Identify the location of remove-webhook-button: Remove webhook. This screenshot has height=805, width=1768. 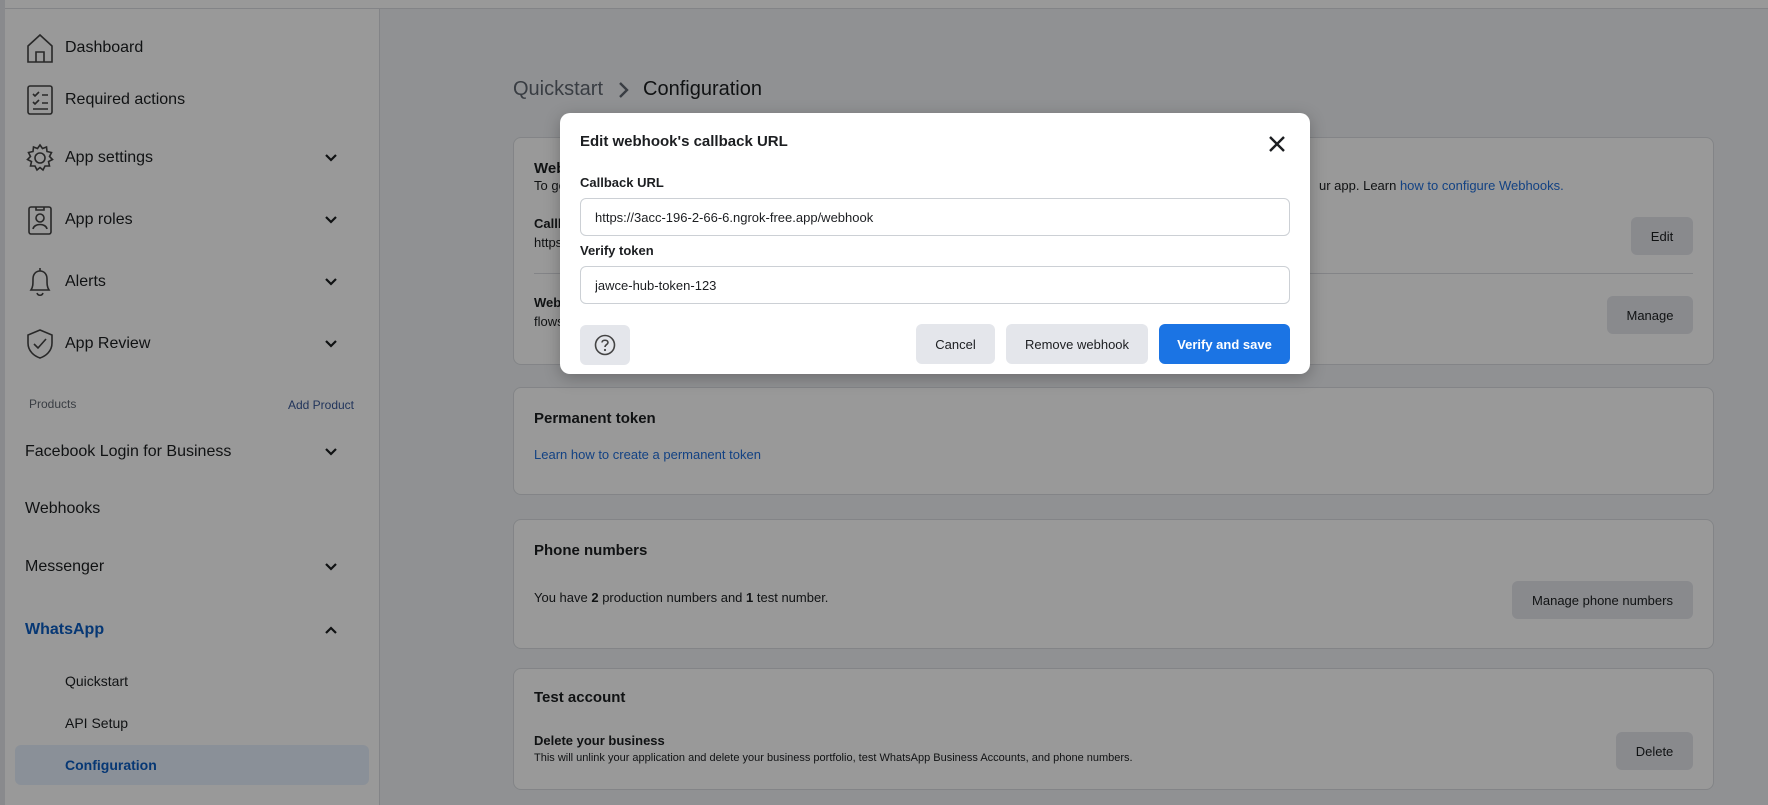
(1077, 344).